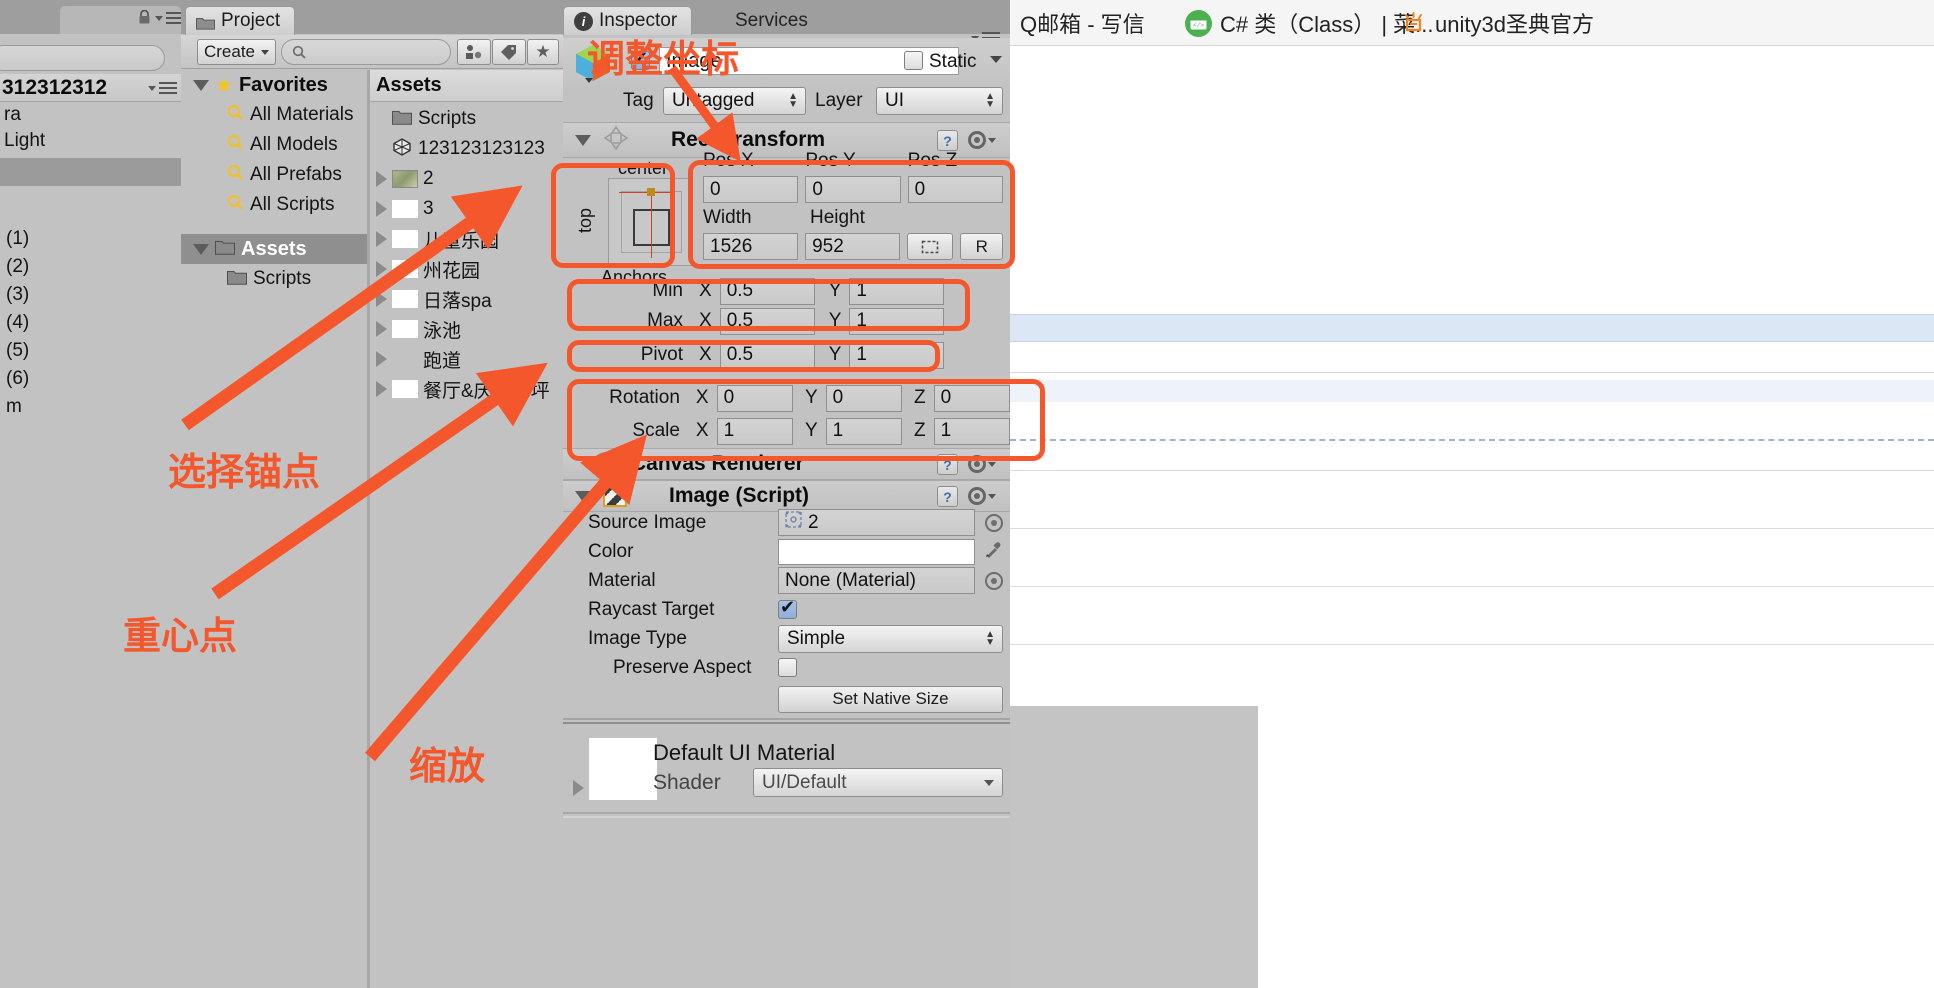  Describe the element at coordinates (240, 20) in the screenshot. I see `tab-project: Project` at that location.